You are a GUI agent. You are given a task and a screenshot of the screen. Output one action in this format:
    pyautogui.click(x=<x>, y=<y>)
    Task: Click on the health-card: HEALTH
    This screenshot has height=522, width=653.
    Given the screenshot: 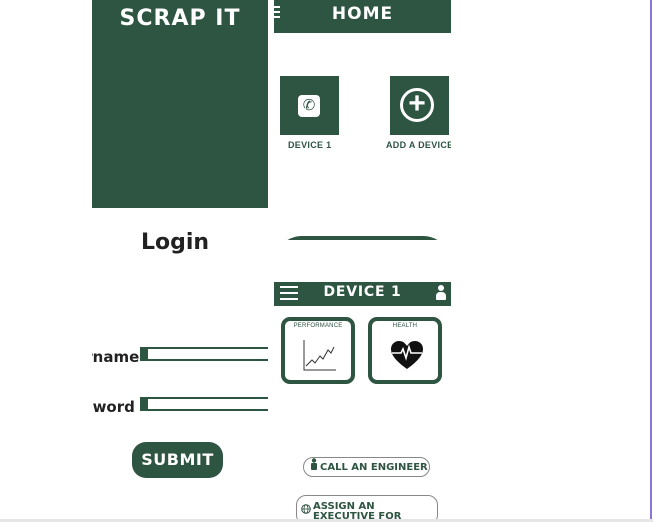 What is the action you would take?
    pyautogui.click(x=405, y=350)
    